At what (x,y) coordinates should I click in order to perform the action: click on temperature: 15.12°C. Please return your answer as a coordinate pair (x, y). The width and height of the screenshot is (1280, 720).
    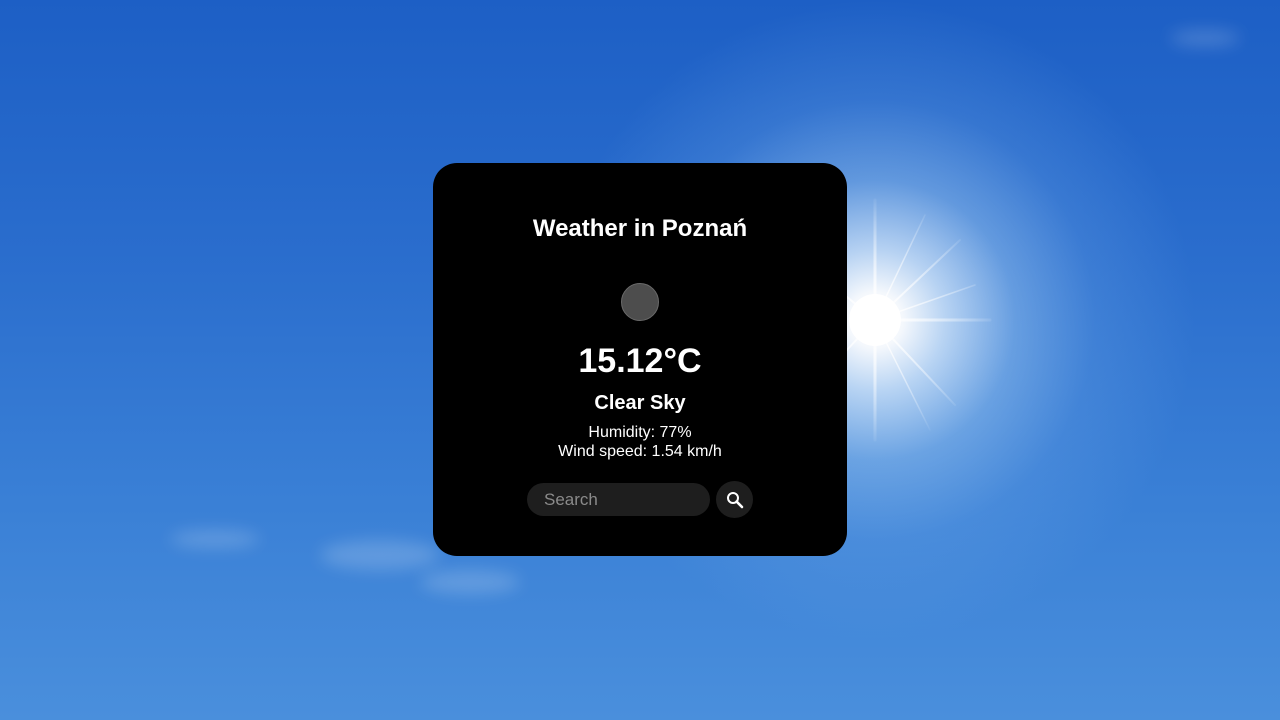
    Looking at the image, I should click on (640, 361).